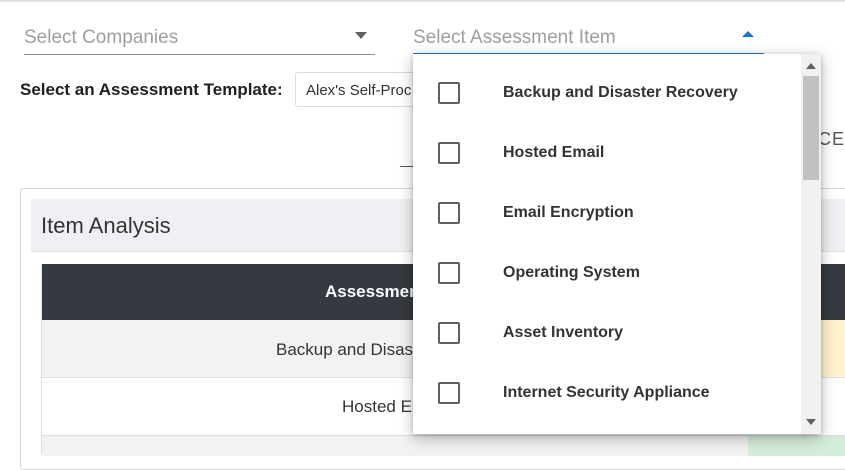  I want to click on menu-option-hosted-email: Hosted Email, so click(607, 153).